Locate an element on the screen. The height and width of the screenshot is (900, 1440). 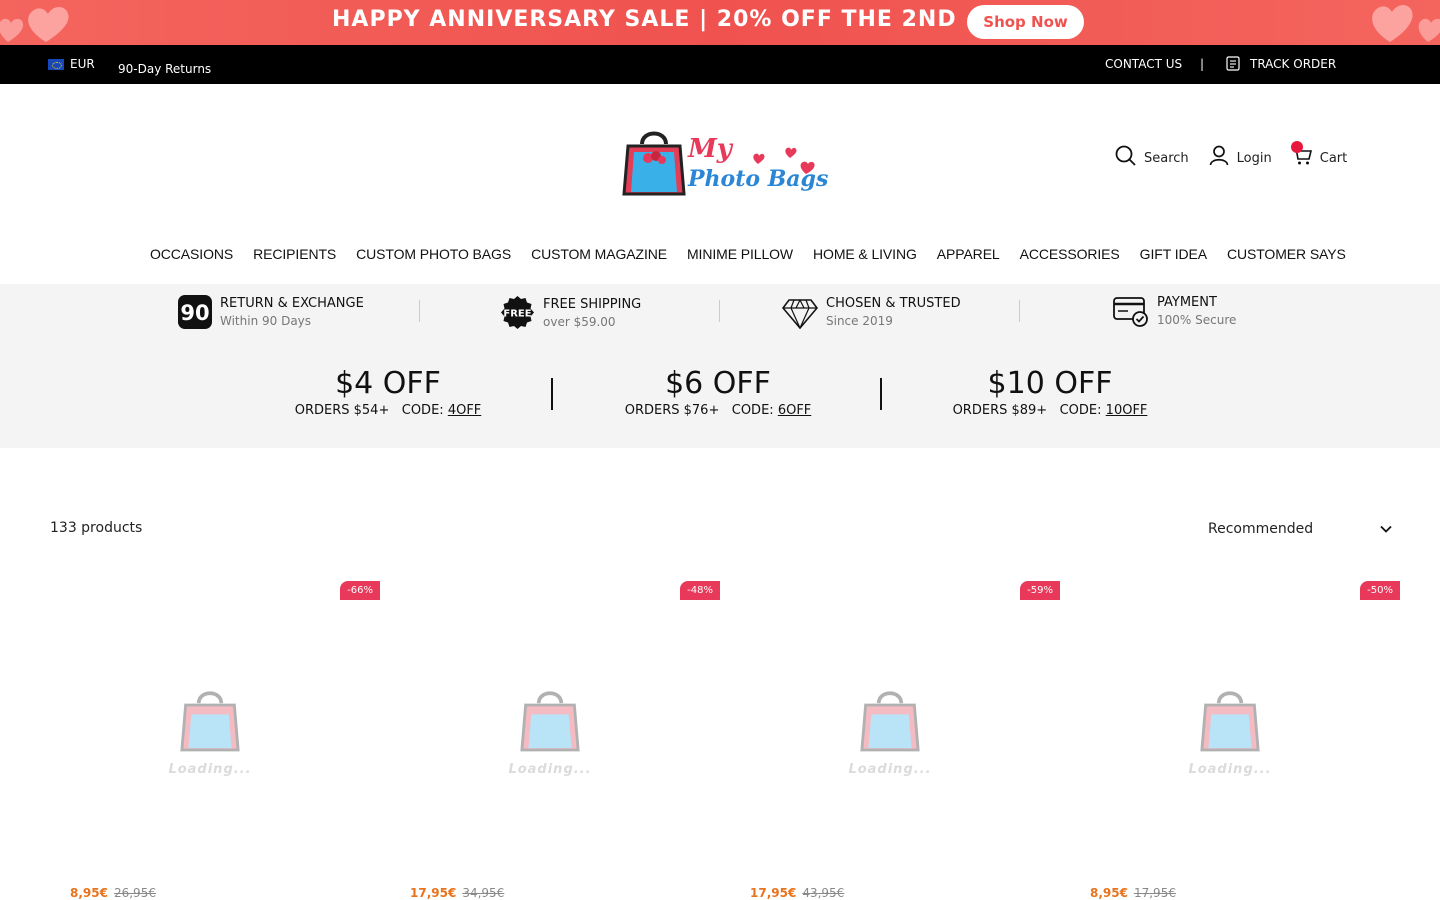
feature-free-shipping: FREE FREE SHIPPING over $59.00 is located at coordinates (570, 312).